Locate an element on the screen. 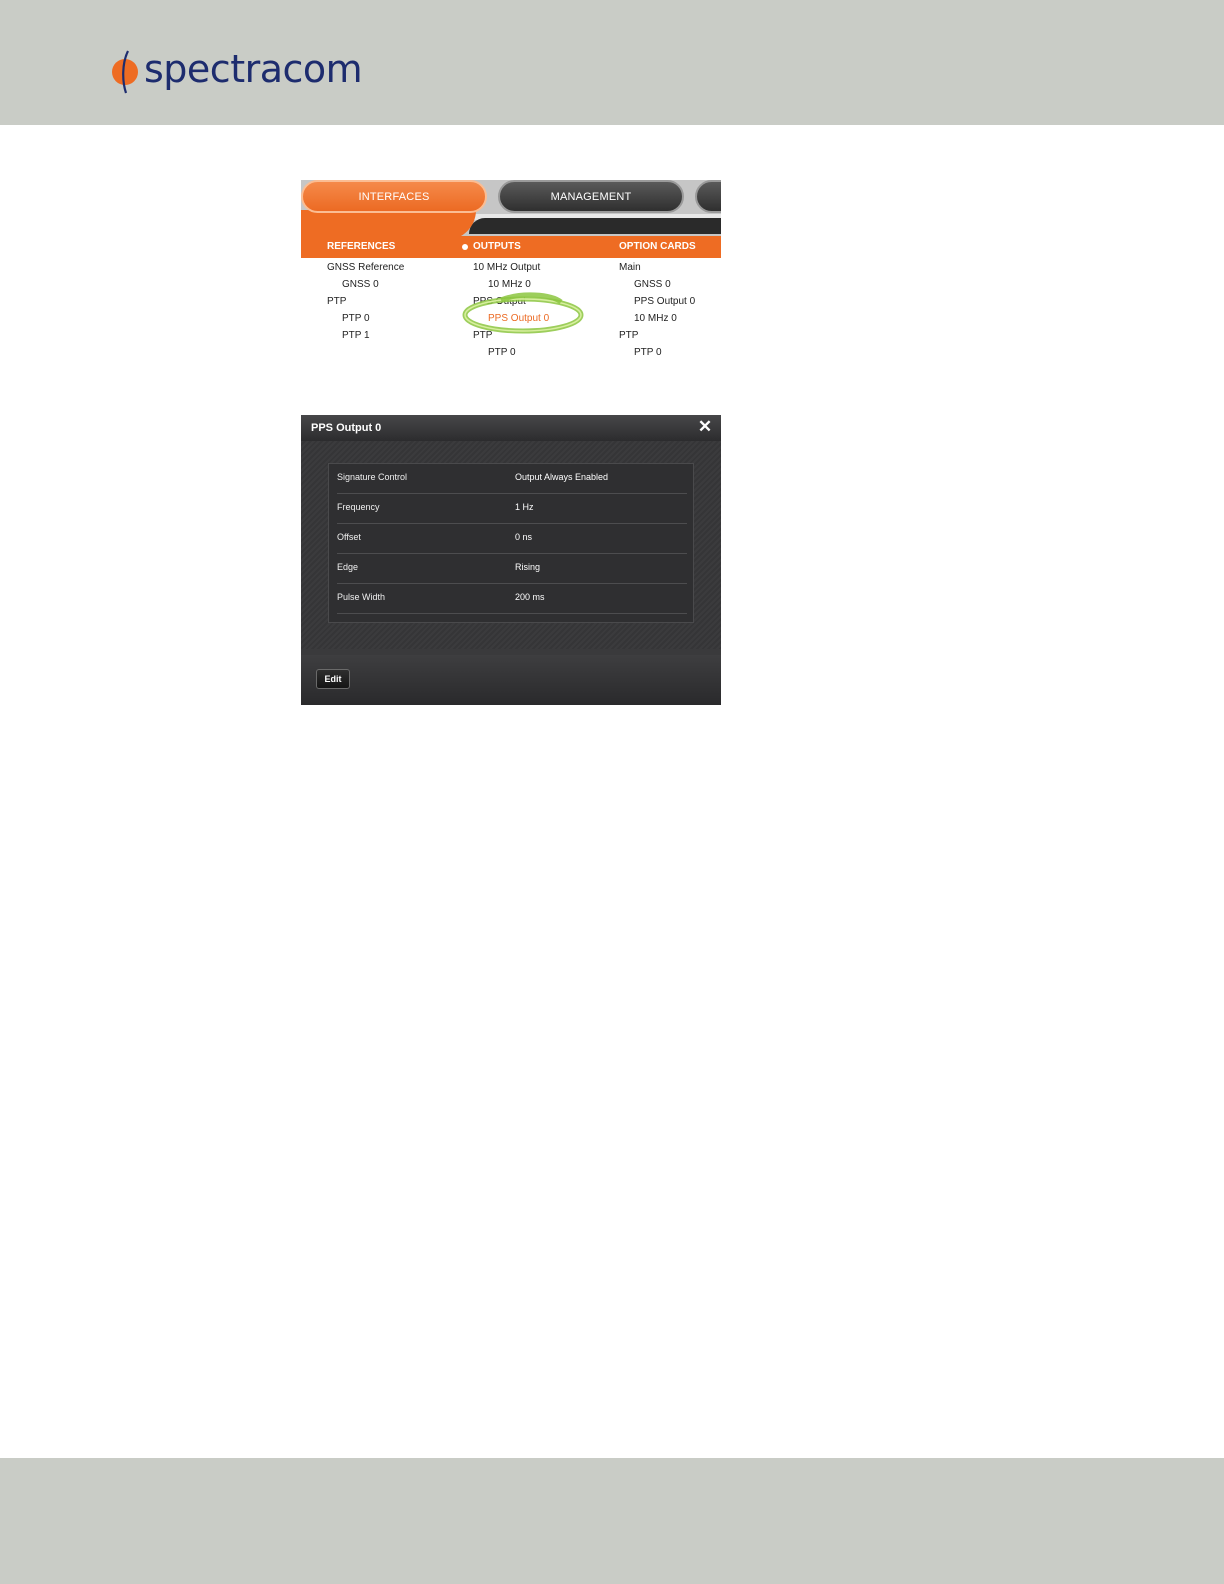 This screenshot has width=1224, height=1584. brand-name: spectracom is located at coordinates (253, 69).